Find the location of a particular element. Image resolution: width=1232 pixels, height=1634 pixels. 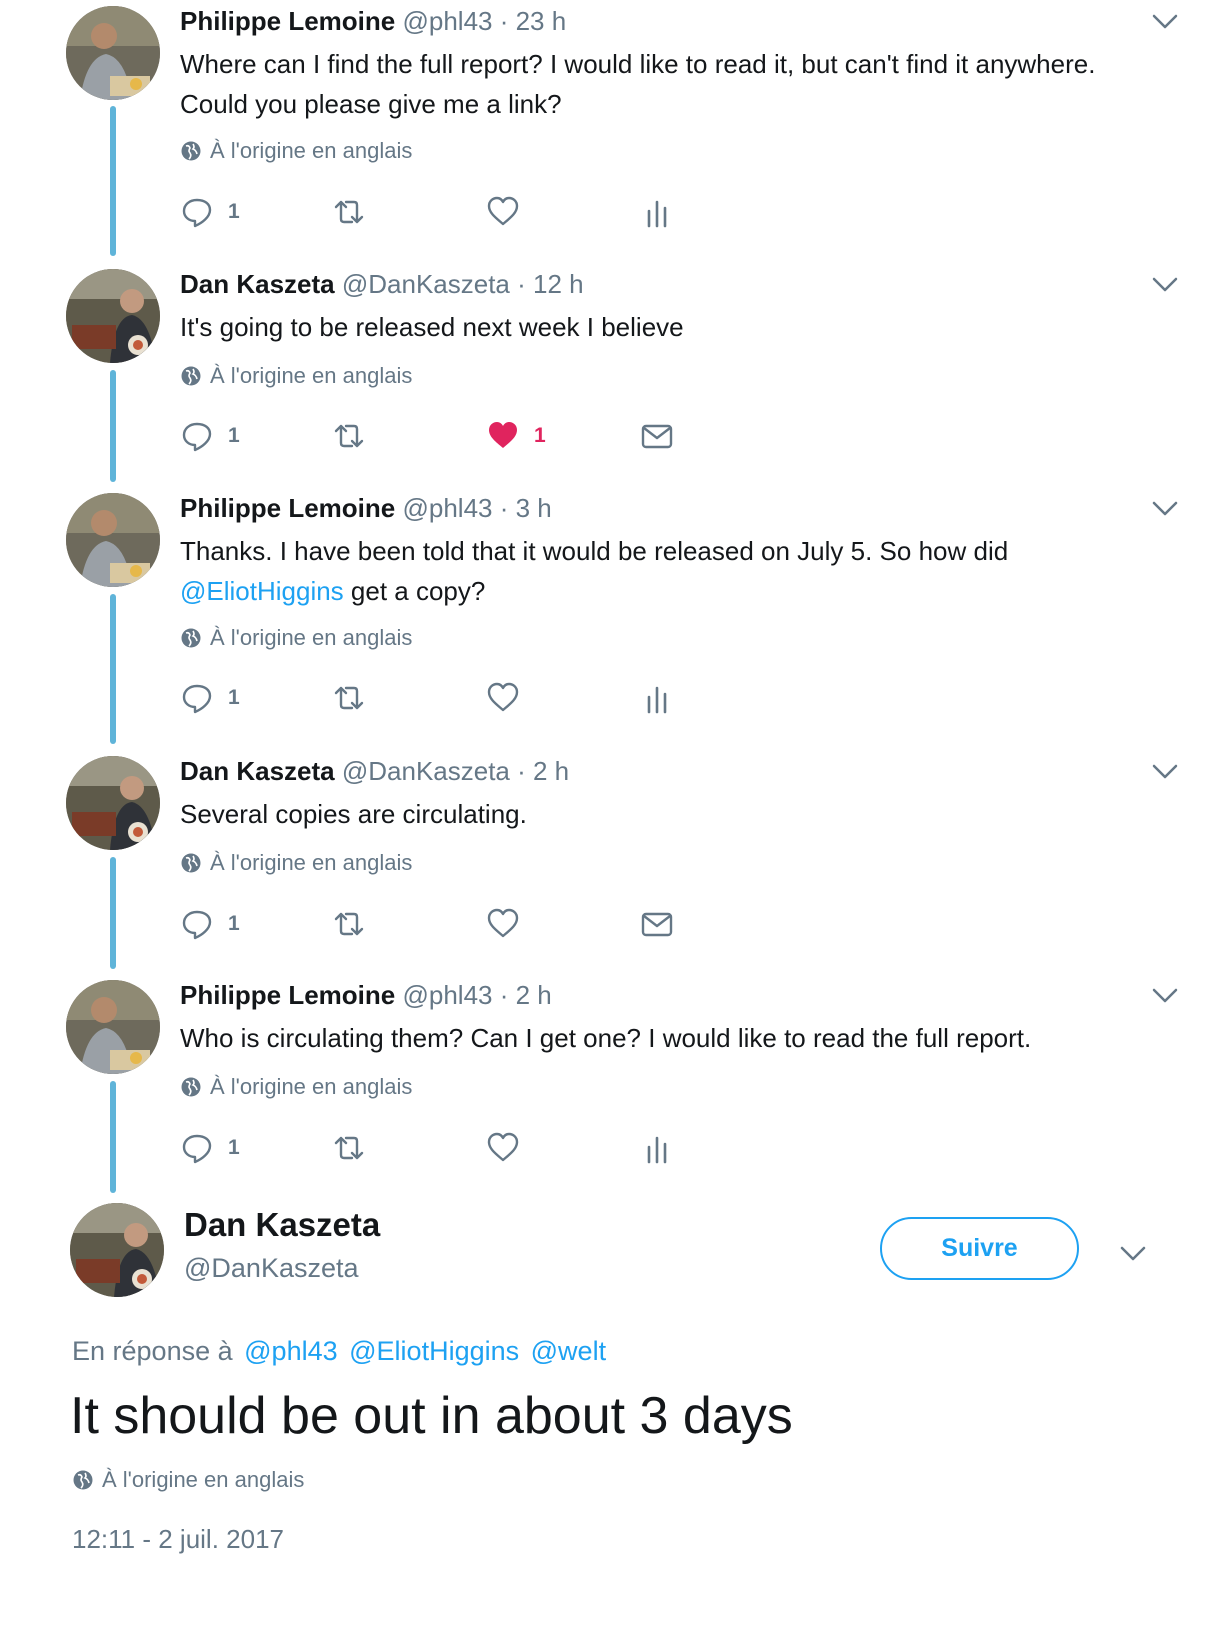

like-button: 1 is located at coordinates (516, 436).